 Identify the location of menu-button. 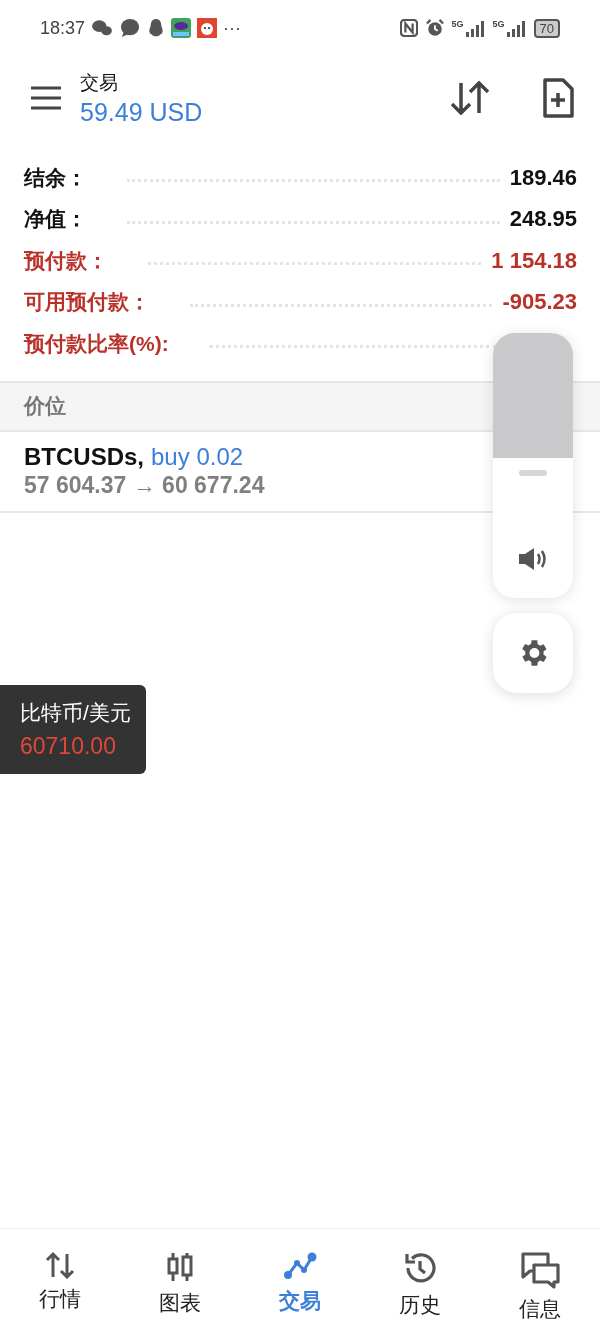
(46, 98).